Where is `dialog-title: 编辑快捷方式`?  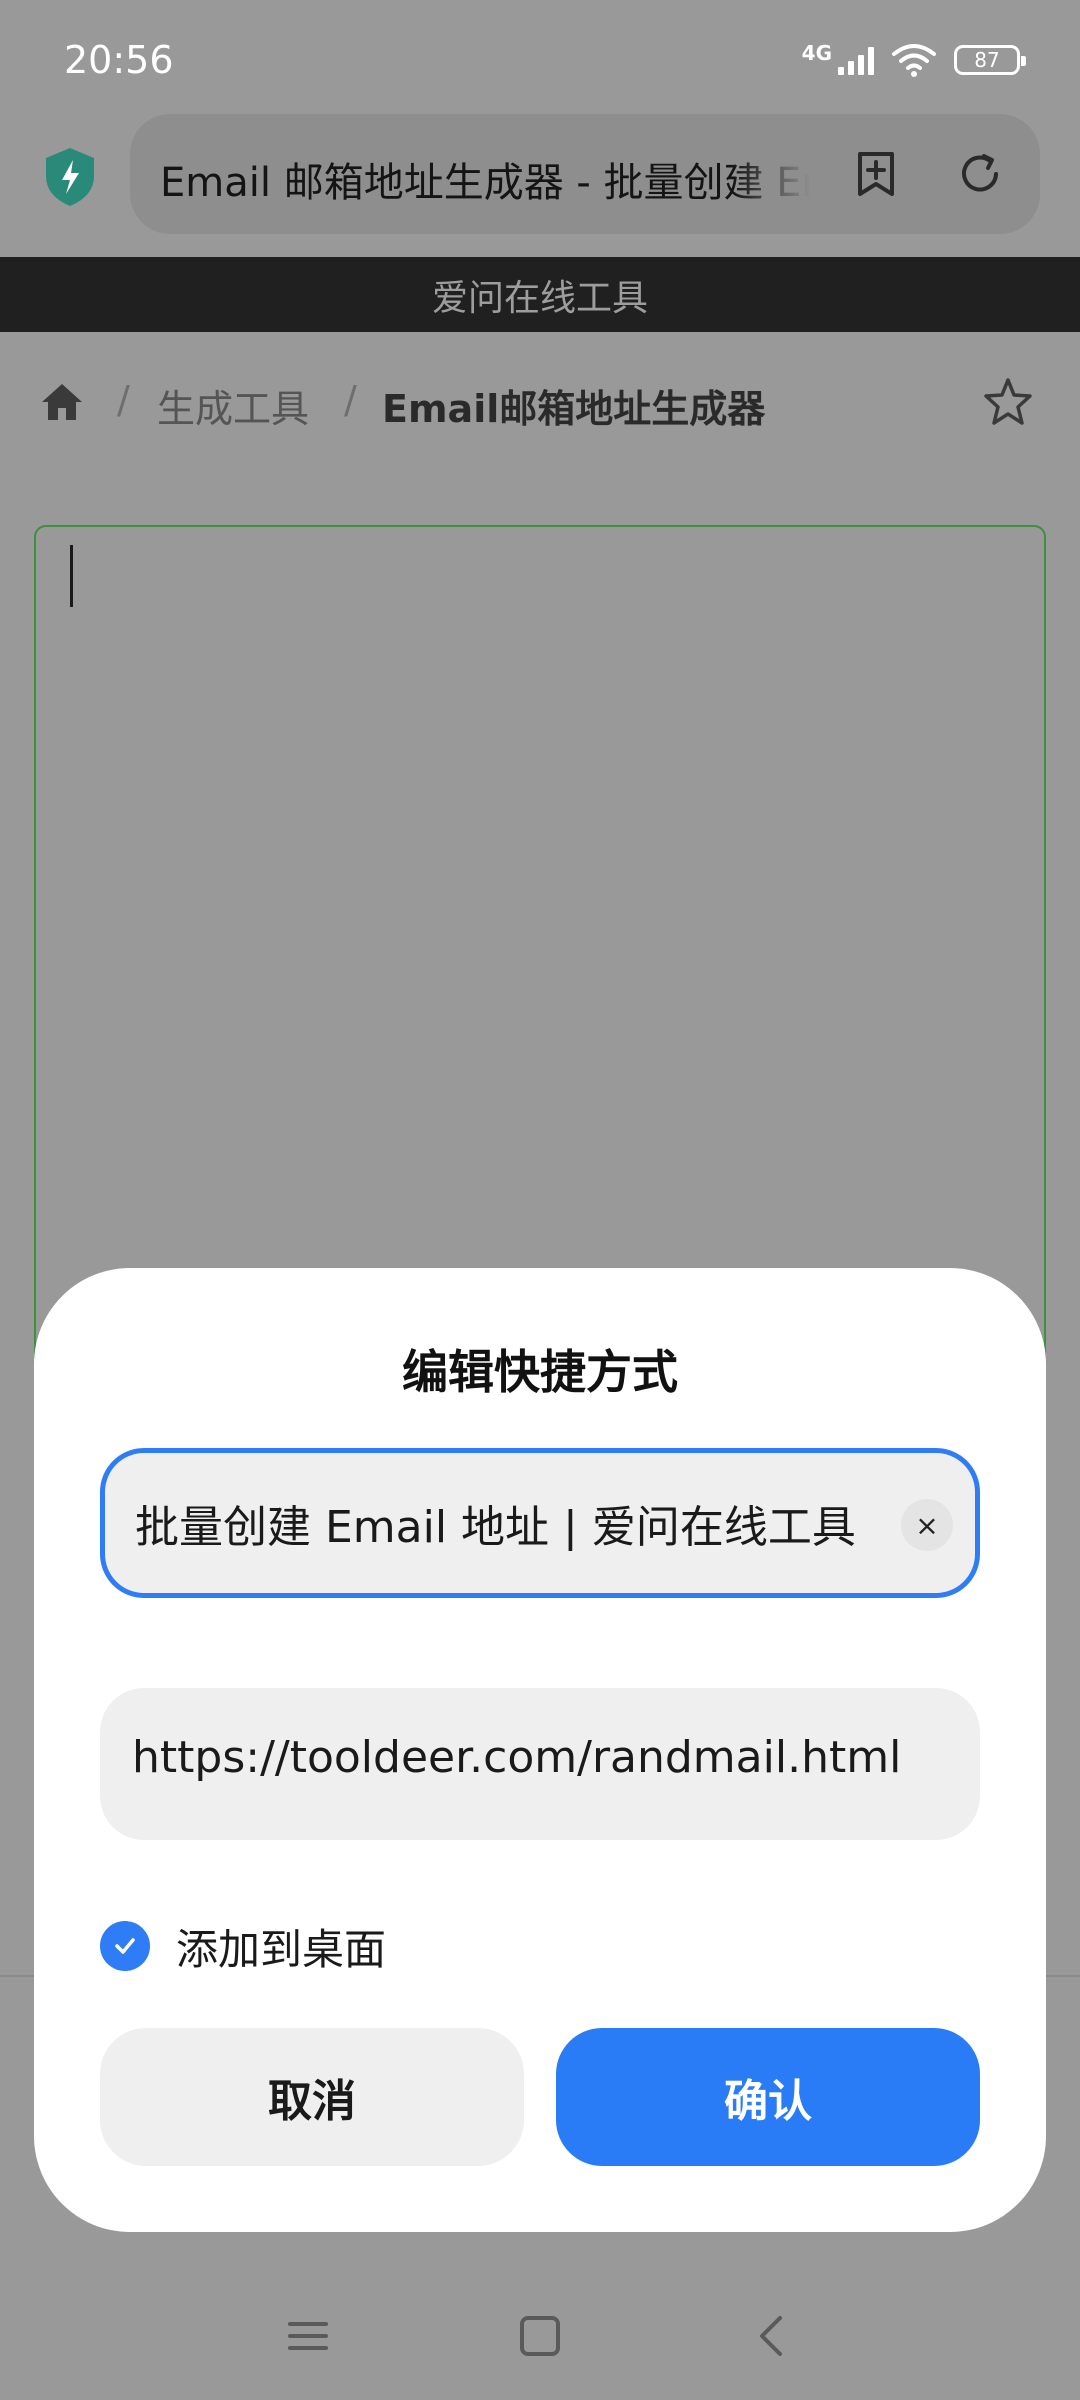
dialog-title: 编辑快捷方式 is located at coordinates (540, 1372).